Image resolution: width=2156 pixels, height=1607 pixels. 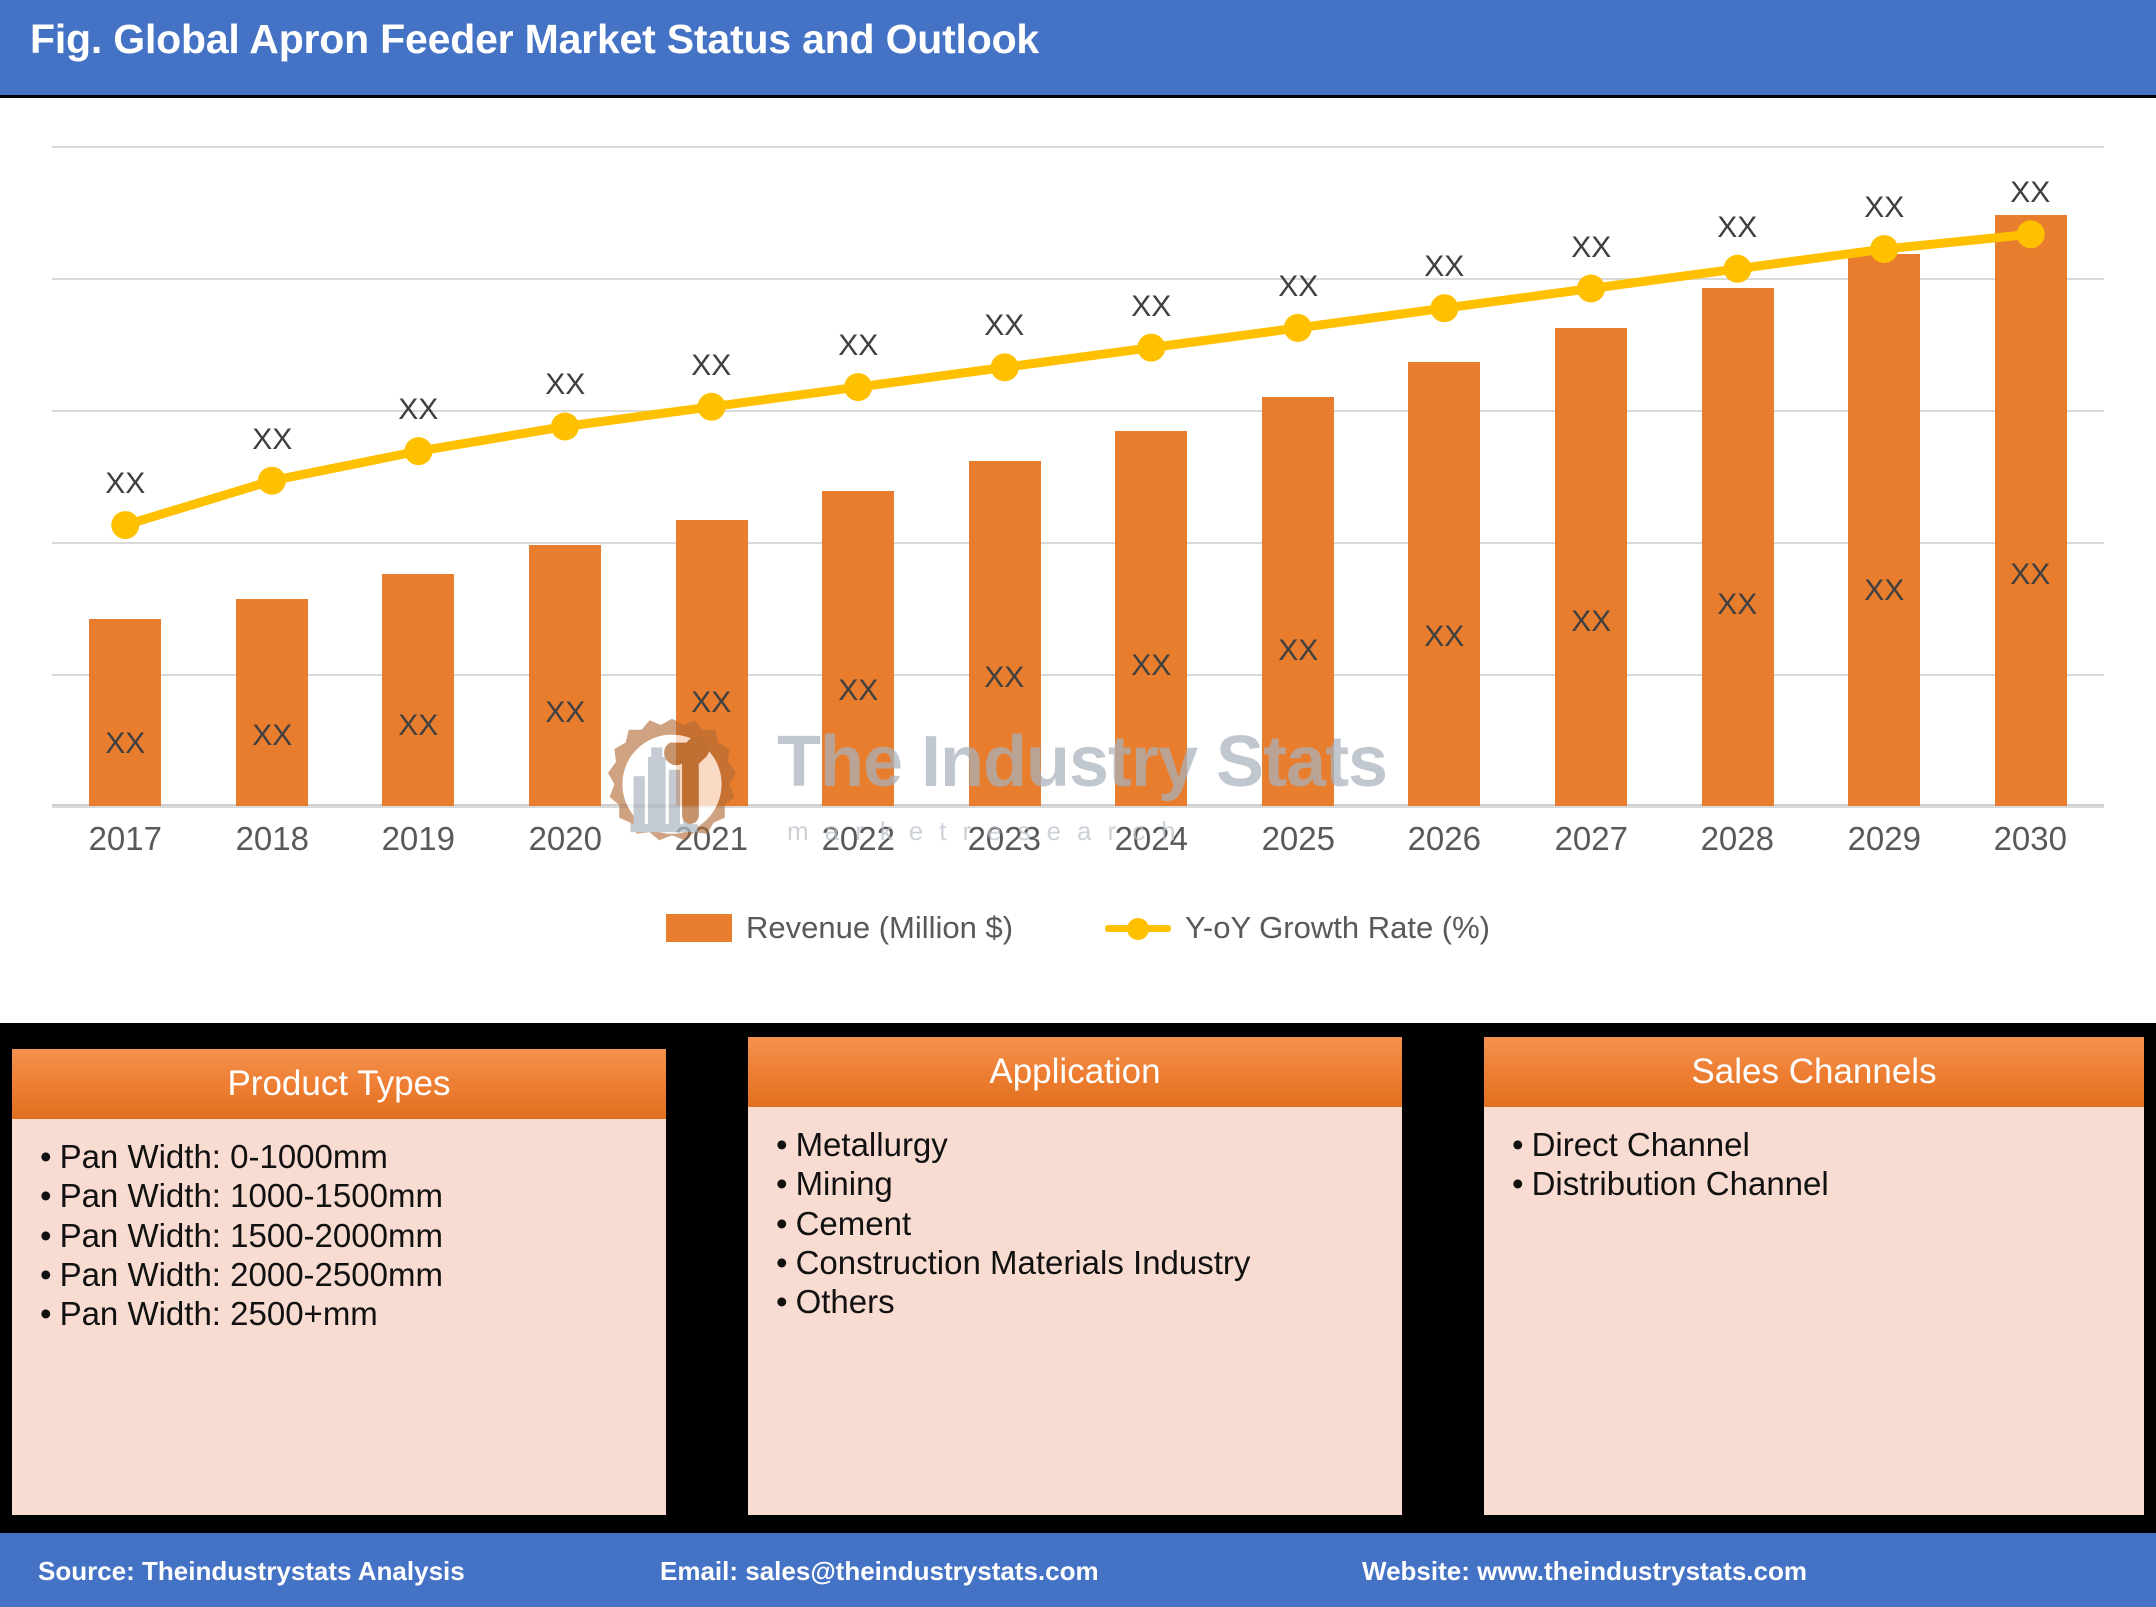 What do you see at coordinates (251, 1235) in the screenshot?
I see `list-item-label: Pan Width: 1500-2000mm` at bounding box center [251, 1235].